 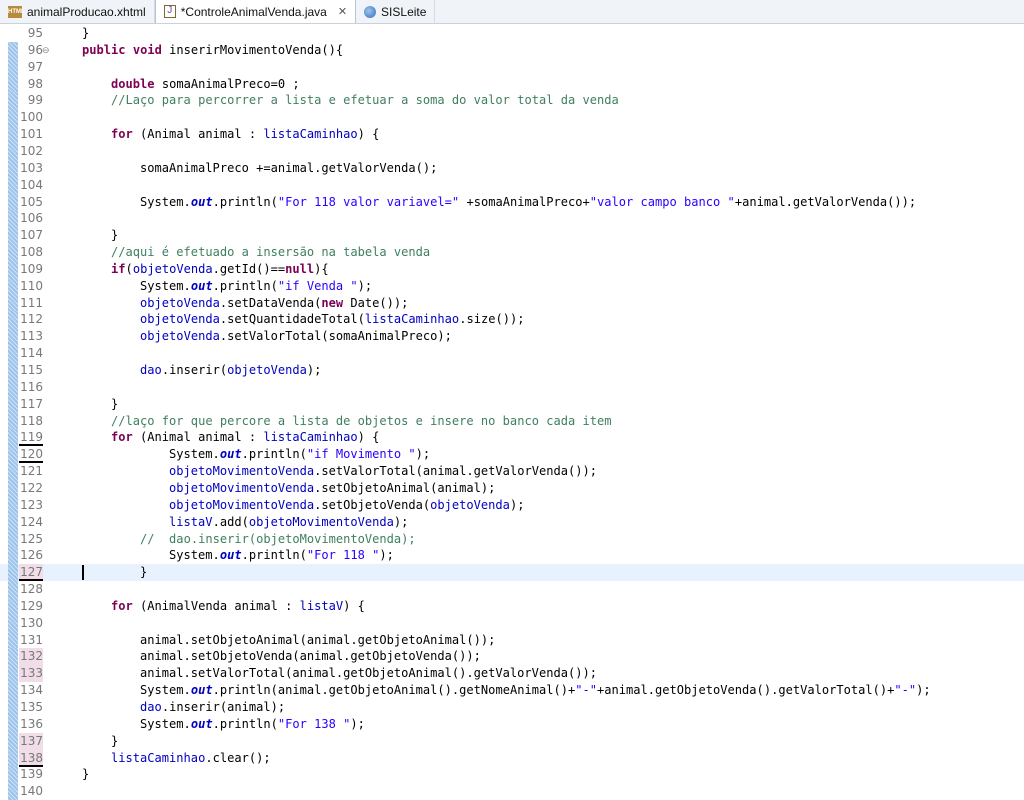 I want to click on line-number: 101, so click(x=31, y=134).